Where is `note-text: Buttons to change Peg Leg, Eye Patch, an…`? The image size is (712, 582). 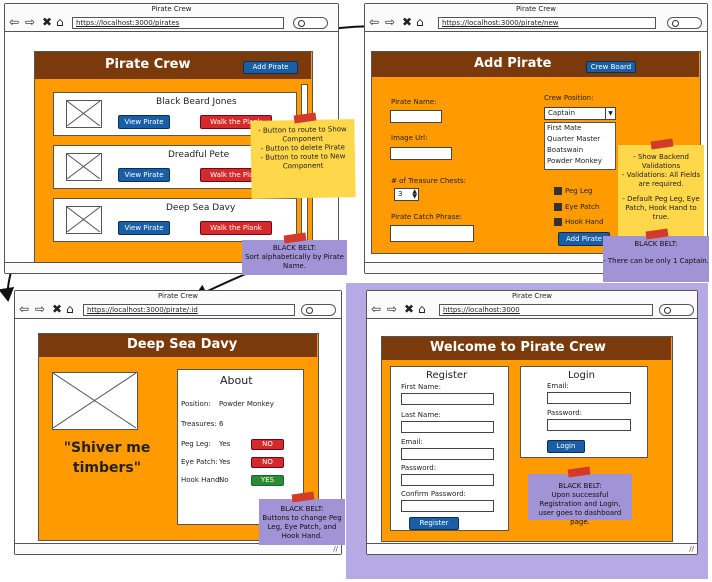
note-text: Buttons to change Peg Leg, Eye Patch, an… is located at coordinates (302, 527).